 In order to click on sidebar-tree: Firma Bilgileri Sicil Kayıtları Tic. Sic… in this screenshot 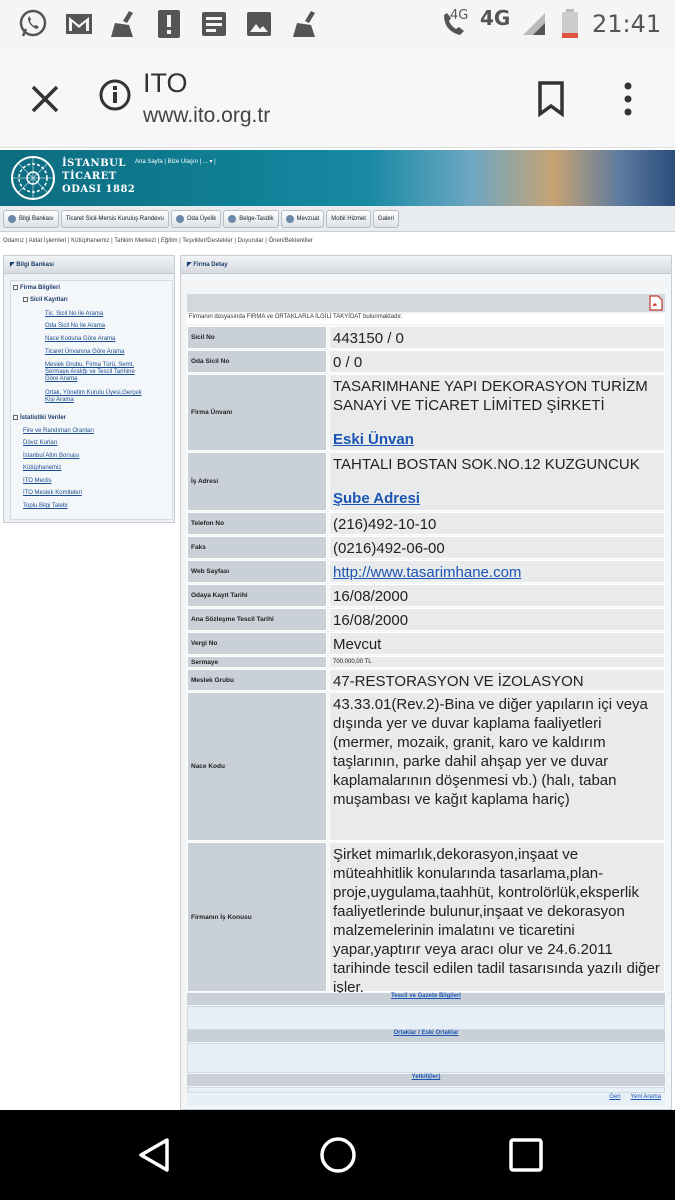, I will do `click(91, 400)`.